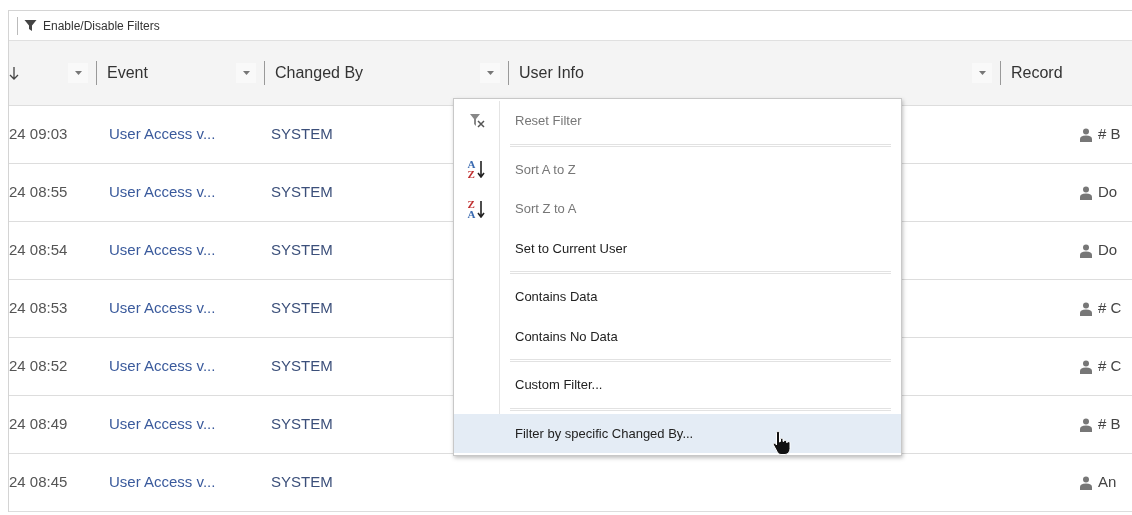 This screenshot has width=1132, height=515. I want to click on column-header: Event, so click(127, 73).